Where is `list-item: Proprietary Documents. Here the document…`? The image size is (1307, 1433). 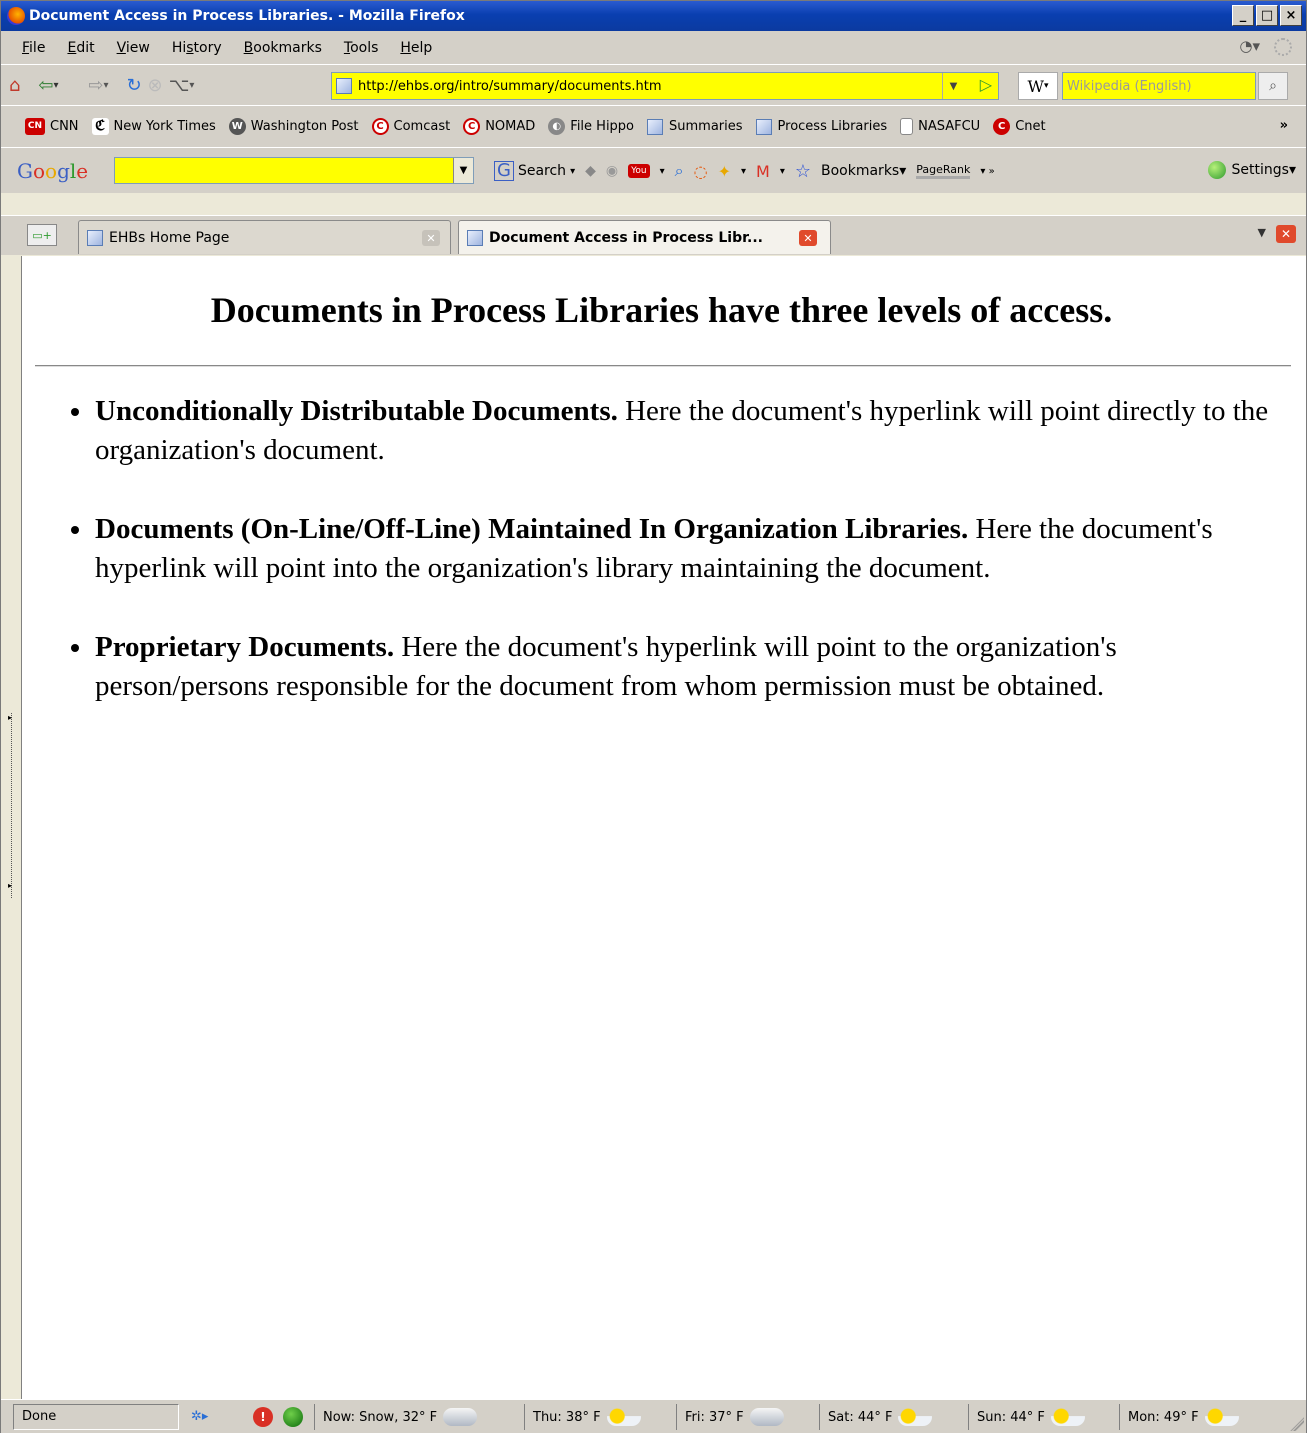
list-item: Proprietary Documents. Here the document… is located at coordinates (683, 667).